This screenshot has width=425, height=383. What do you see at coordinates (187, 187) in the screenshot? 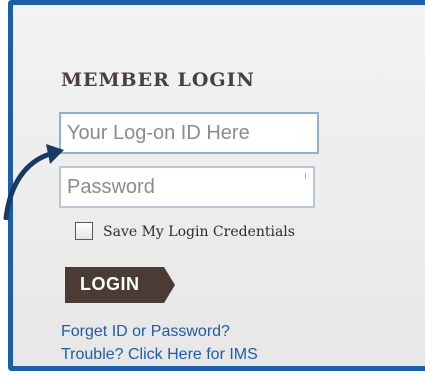
I see `password-input` at bounding box center [187, 187].